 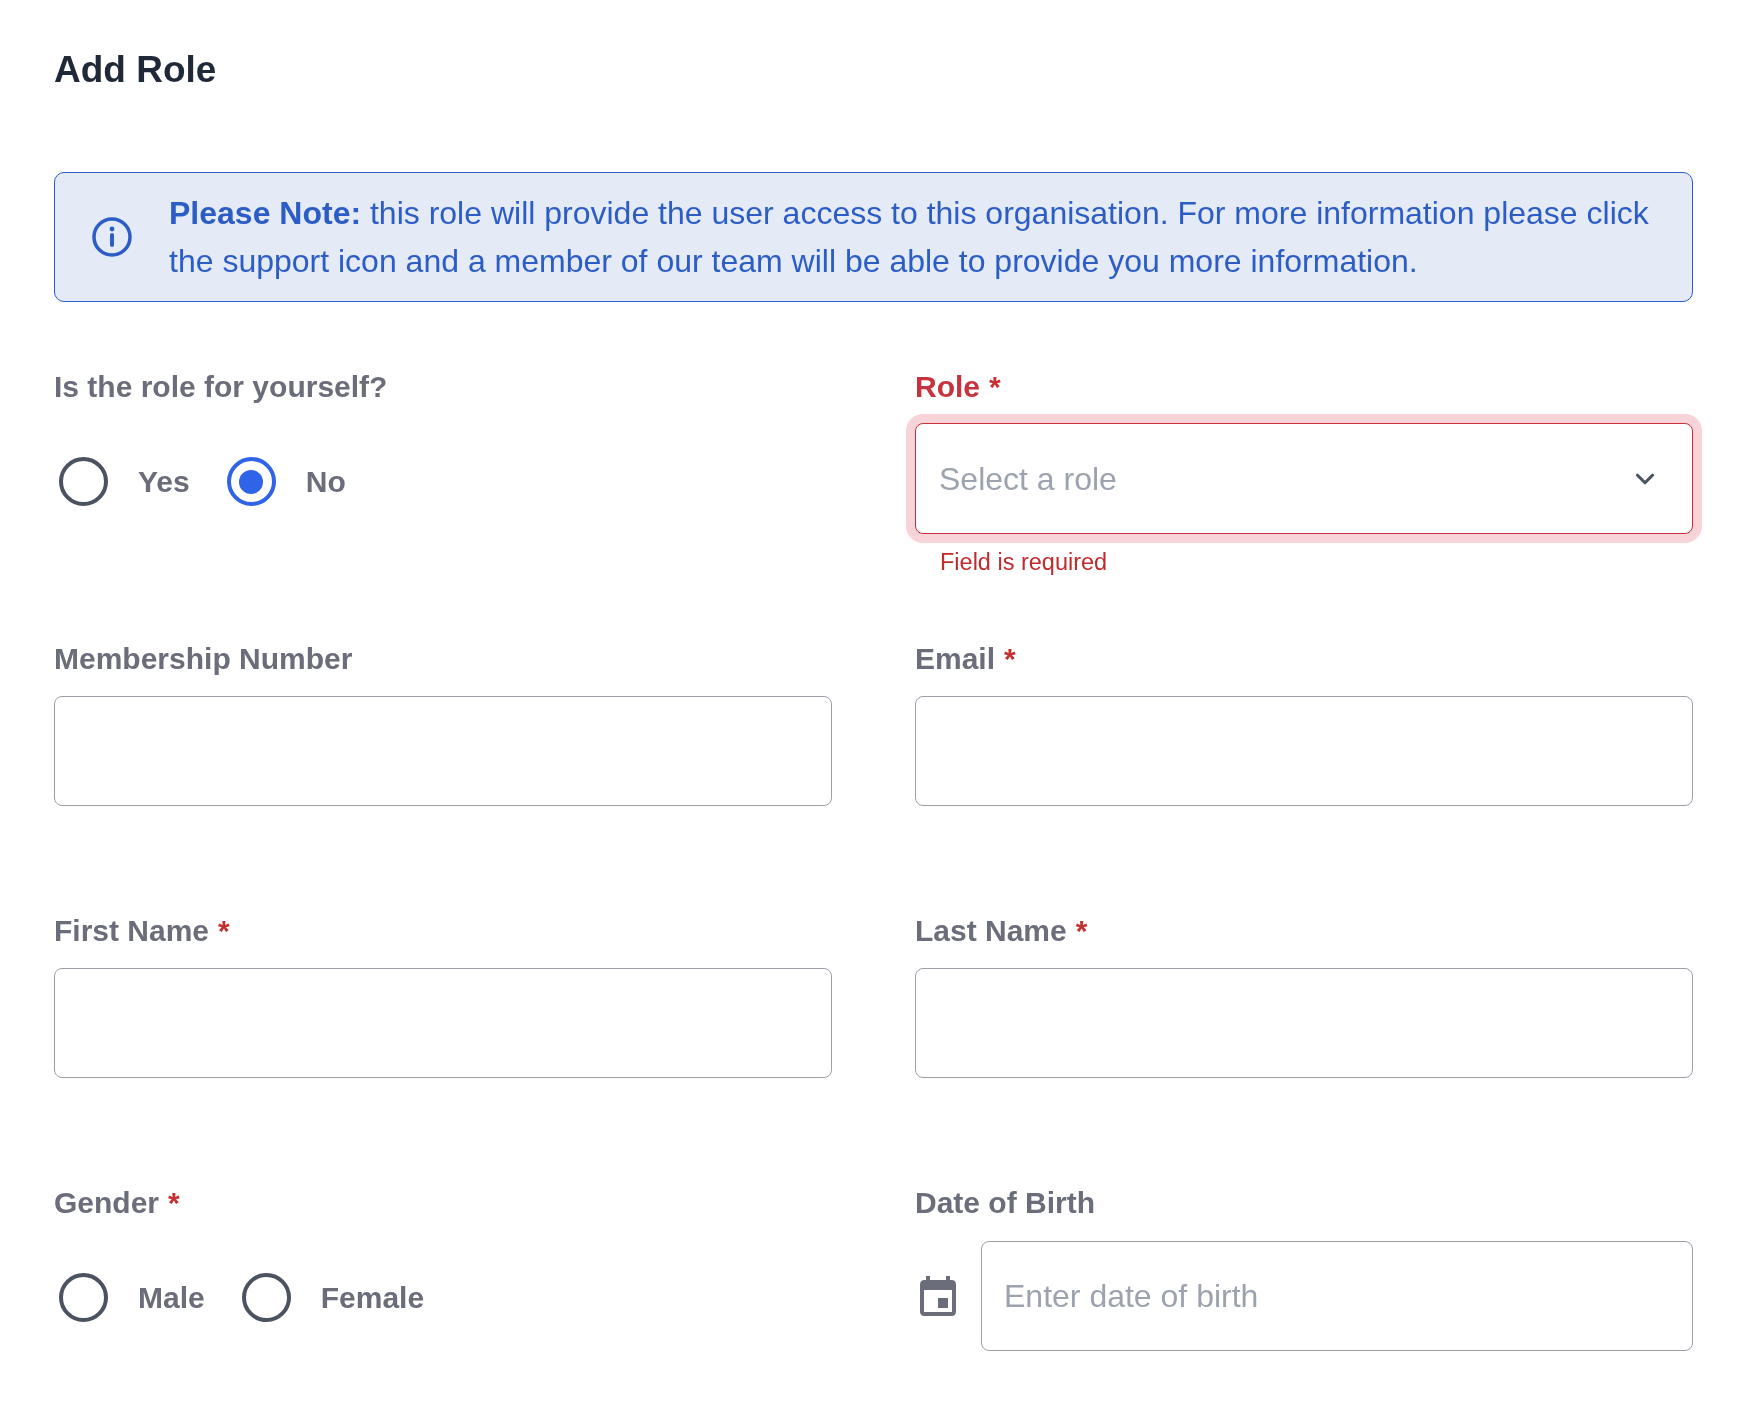 I want to click on field-label: Is the role for yourself?, so click(x=221, y=387).